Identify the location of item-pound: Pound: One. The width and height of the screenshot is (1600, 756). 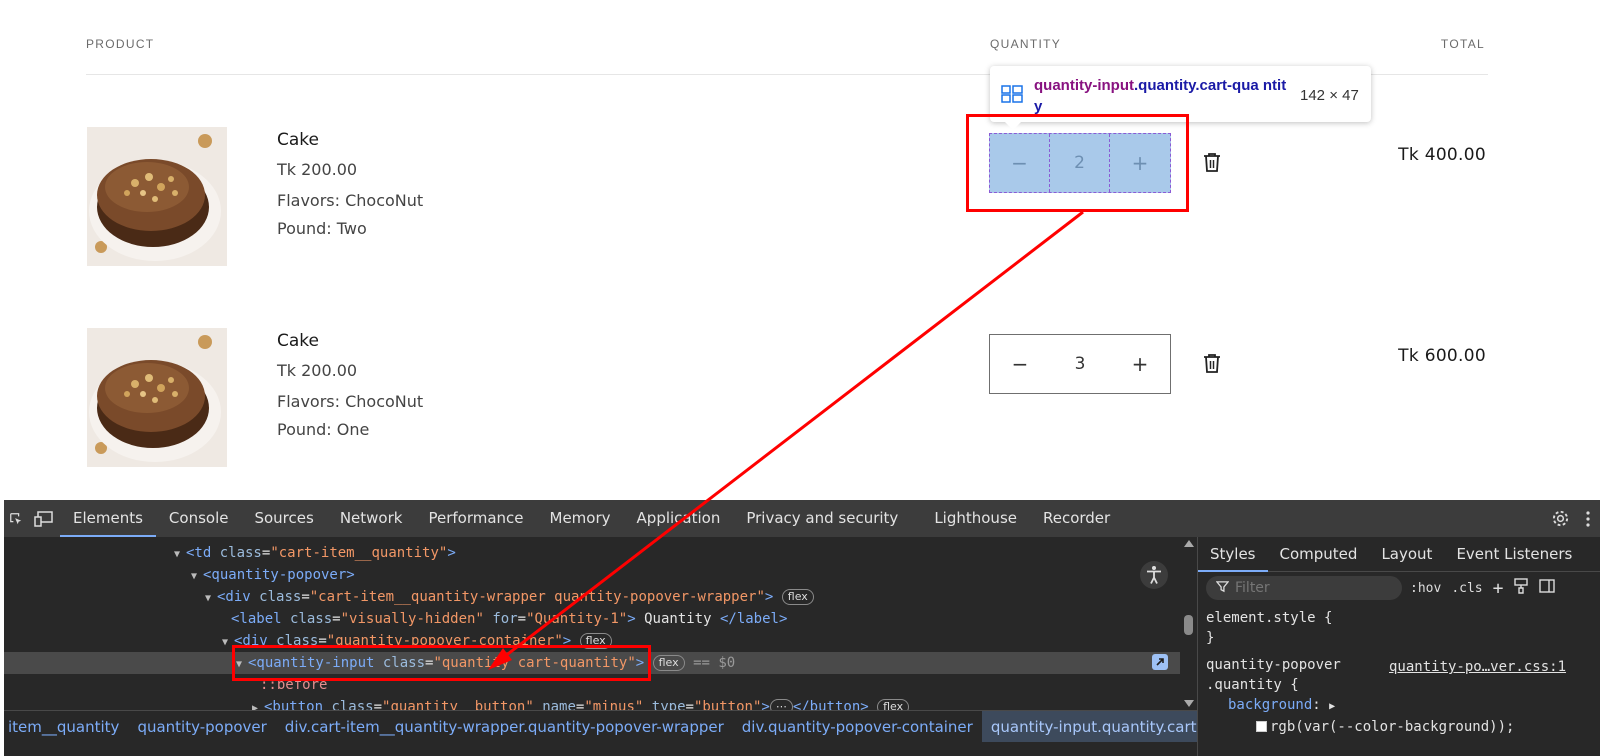
(323, 429).